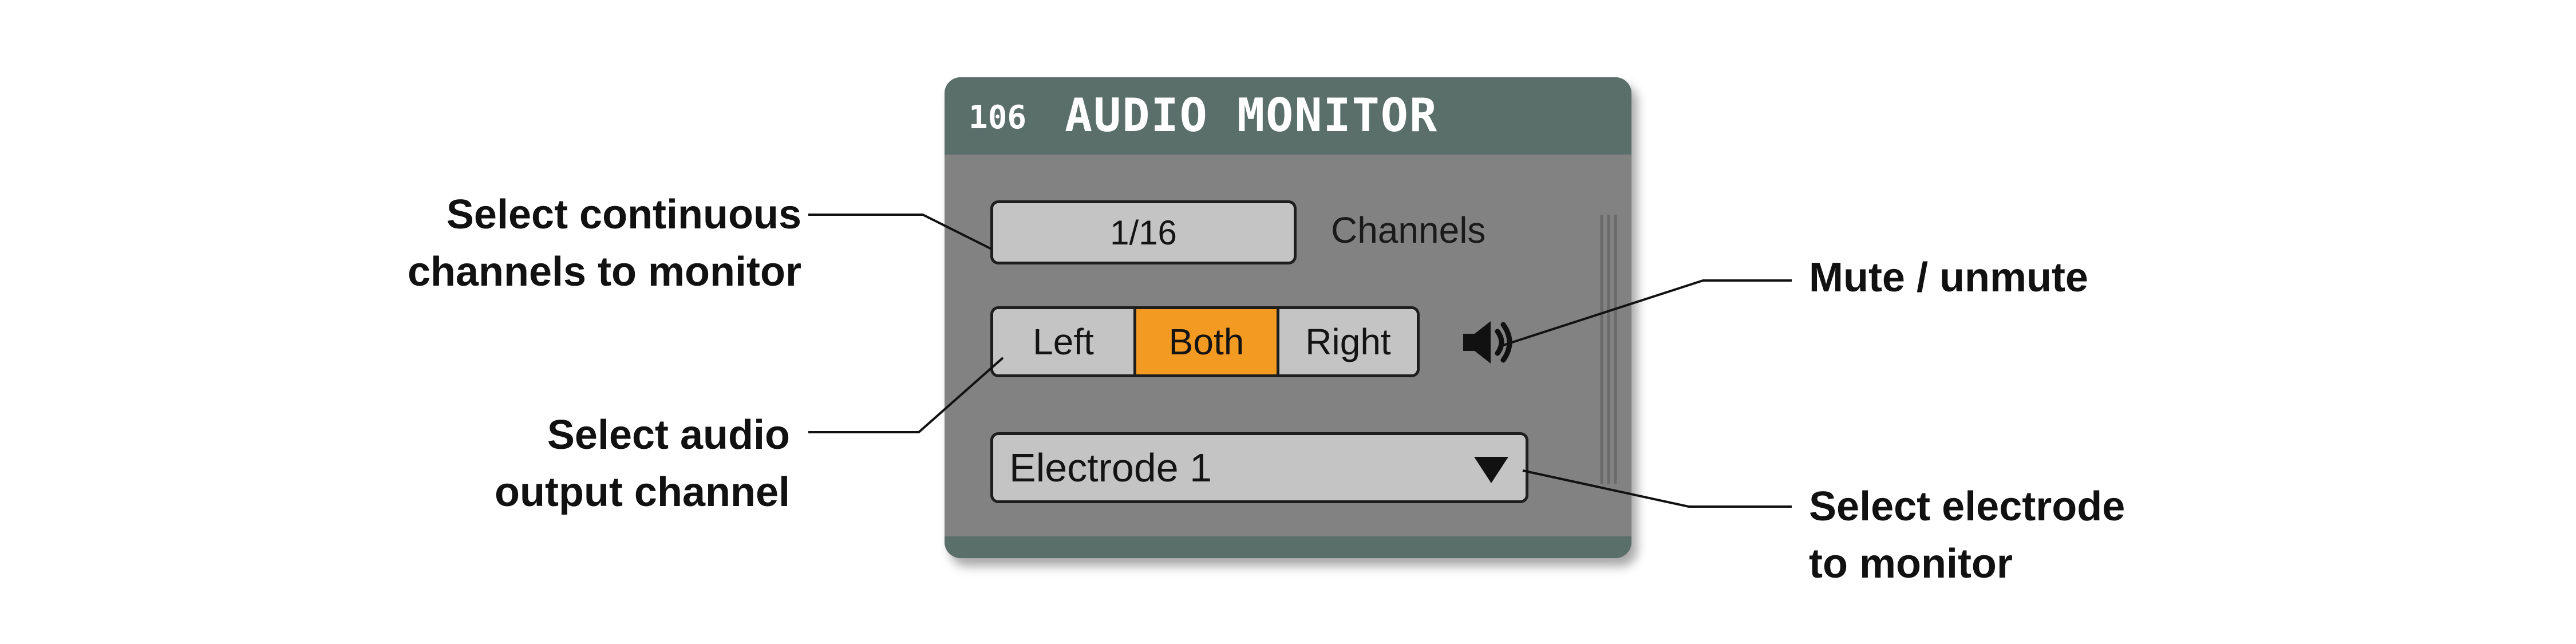 This screenshot has width=2576, height=644. I want to click on panel-id: 106, so click(998, 117).